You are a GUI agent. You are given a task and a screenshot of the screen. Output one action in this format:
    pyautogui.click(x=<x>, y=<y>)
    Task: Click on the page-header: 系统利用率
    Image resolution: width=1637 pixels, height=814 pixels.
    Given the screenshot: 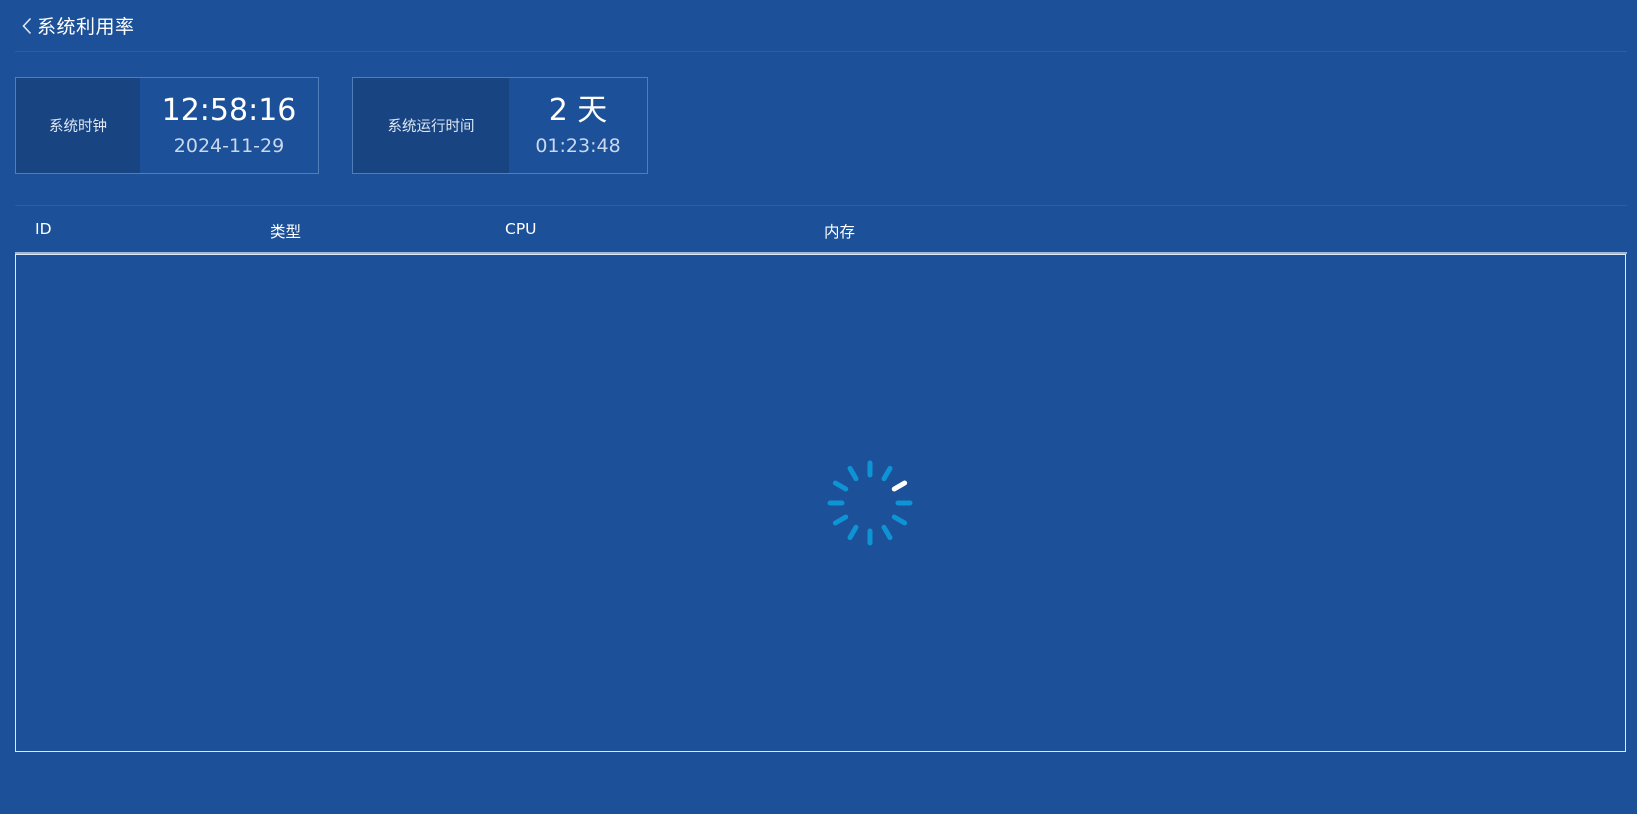 What is the action you would take?
    pyautogui.click(x=821, y=26)
    